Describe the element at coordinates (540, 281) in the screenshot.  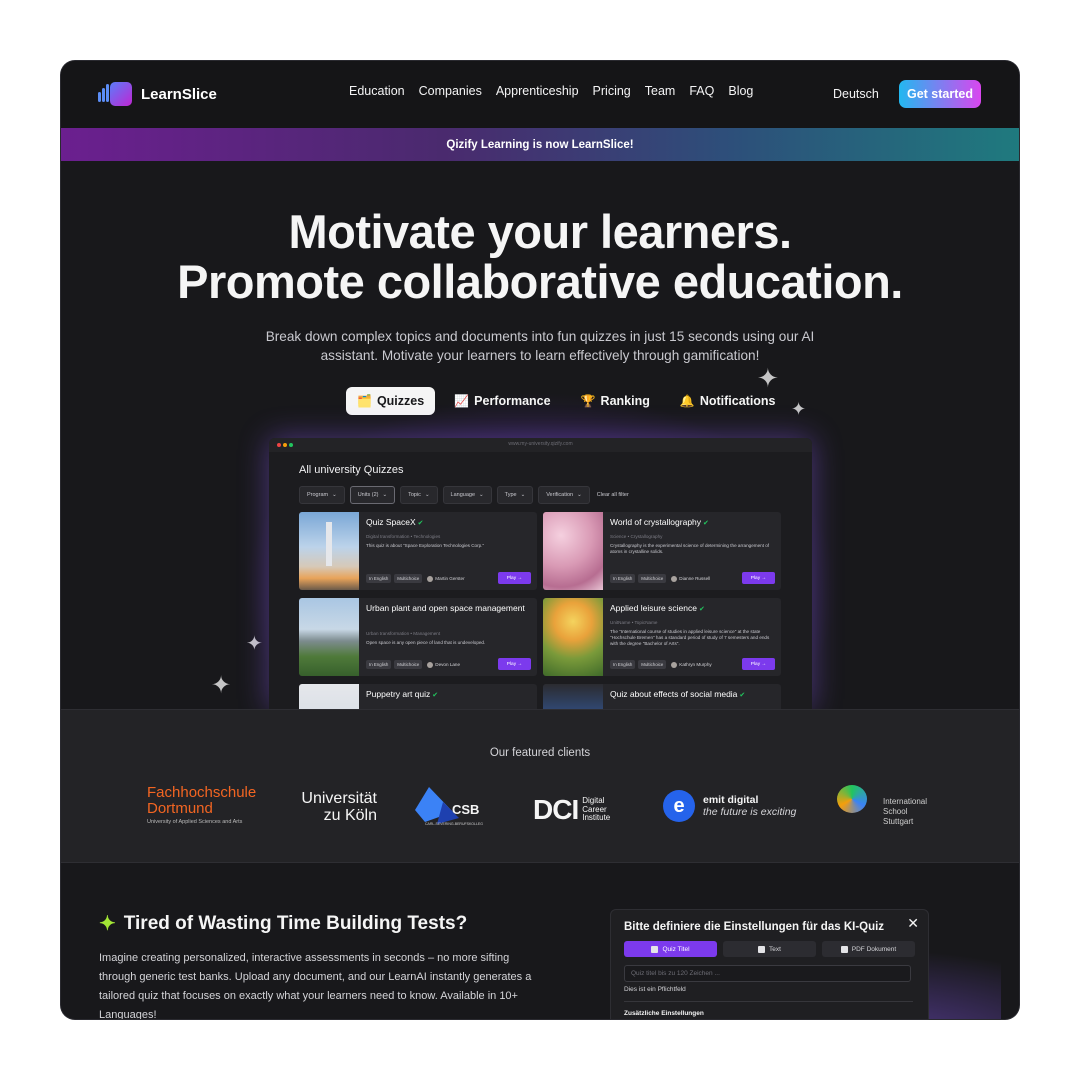
I see `hero-title-line-2: Promote collaborative education.` at that location.